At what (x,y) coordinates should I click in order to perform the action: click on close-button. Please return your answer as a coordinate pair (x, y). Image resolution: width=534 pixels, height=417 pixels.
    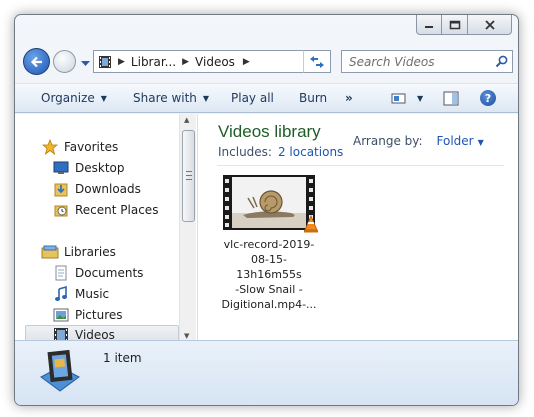
    Looking at the image, I should click on (490, 25).